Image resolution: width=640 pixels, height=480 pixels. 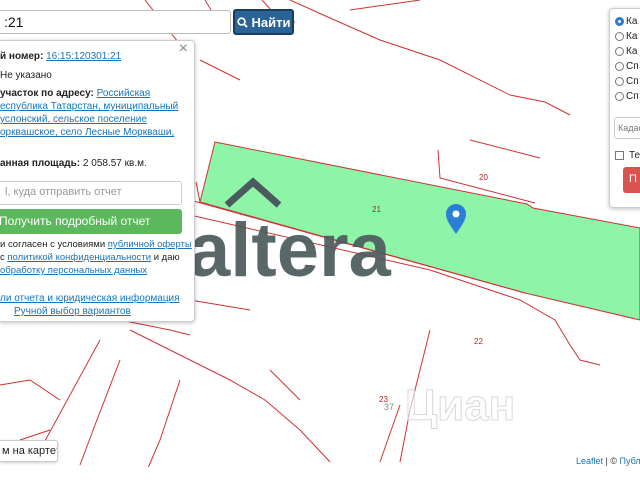 What do you see at coordinates (619, 21) in the screenshot?
I see `radio-selected-icon` at bounding box center [619, 21].